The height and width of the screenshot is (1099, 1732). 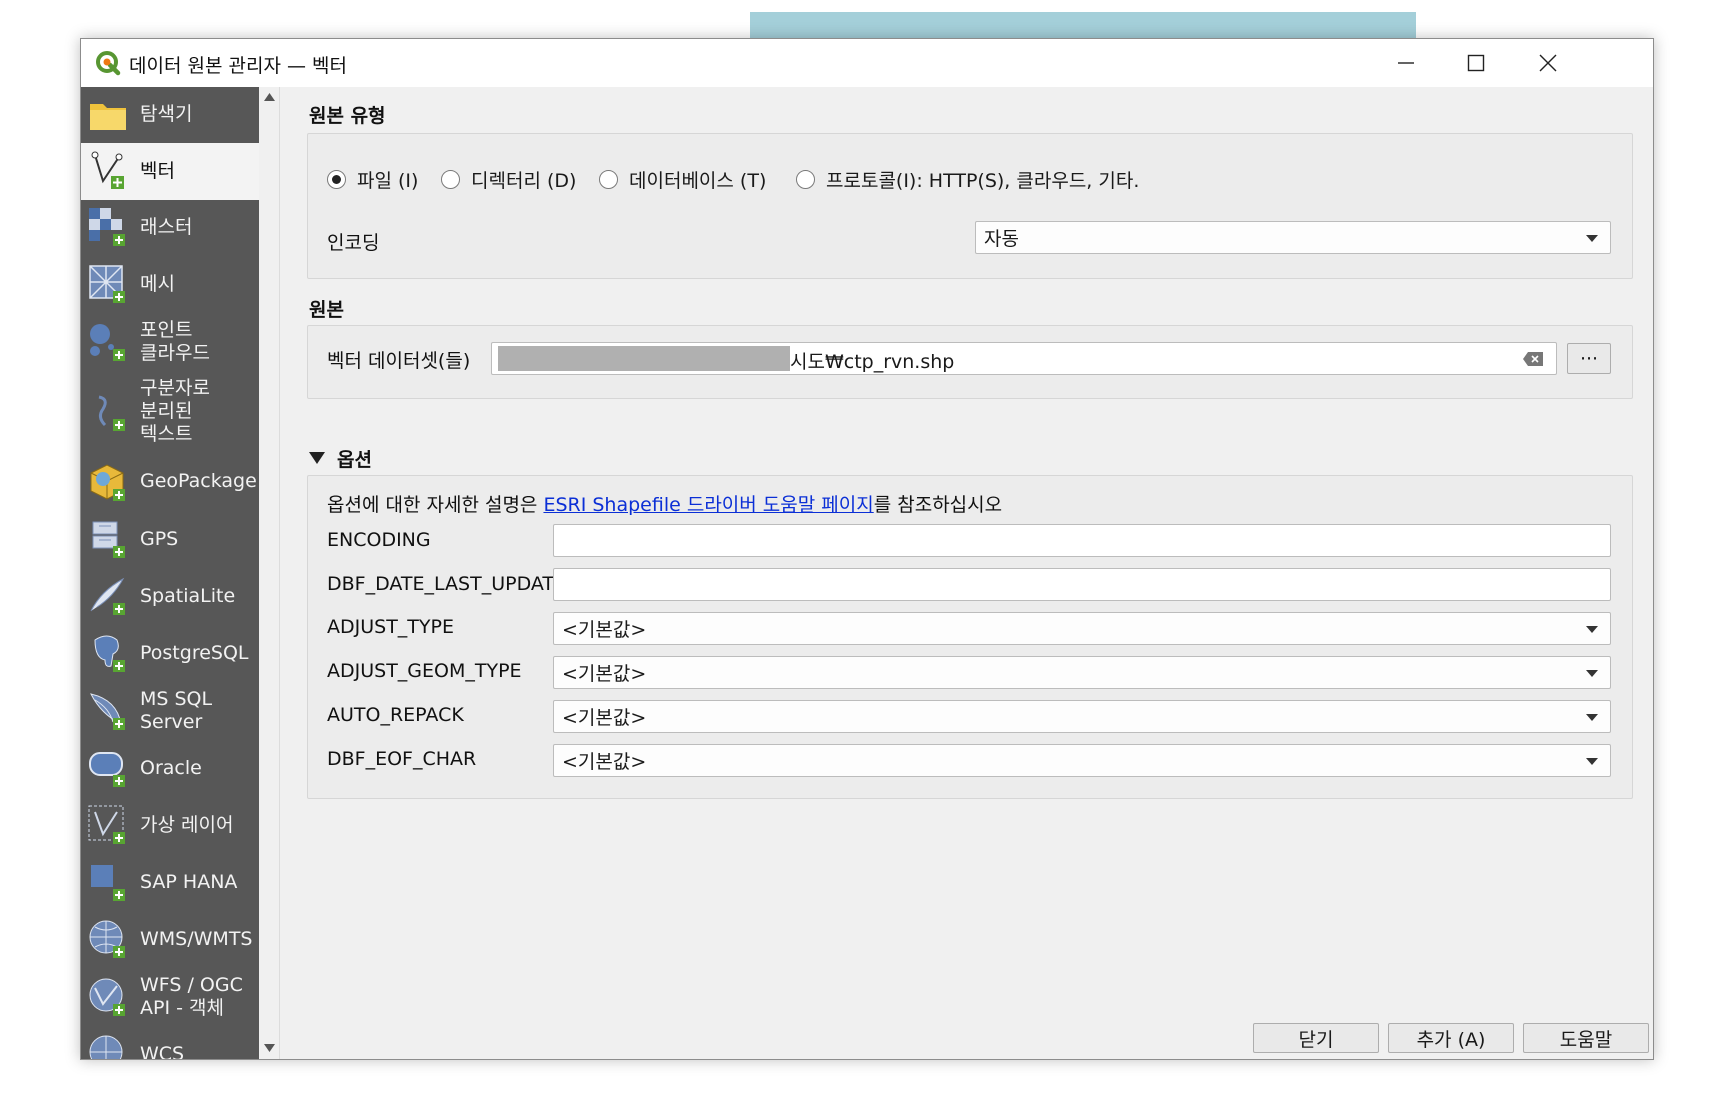 I want to click on dataset-path-value: 시도₩ctp_rvn.shp, so click(x=872, y=362).